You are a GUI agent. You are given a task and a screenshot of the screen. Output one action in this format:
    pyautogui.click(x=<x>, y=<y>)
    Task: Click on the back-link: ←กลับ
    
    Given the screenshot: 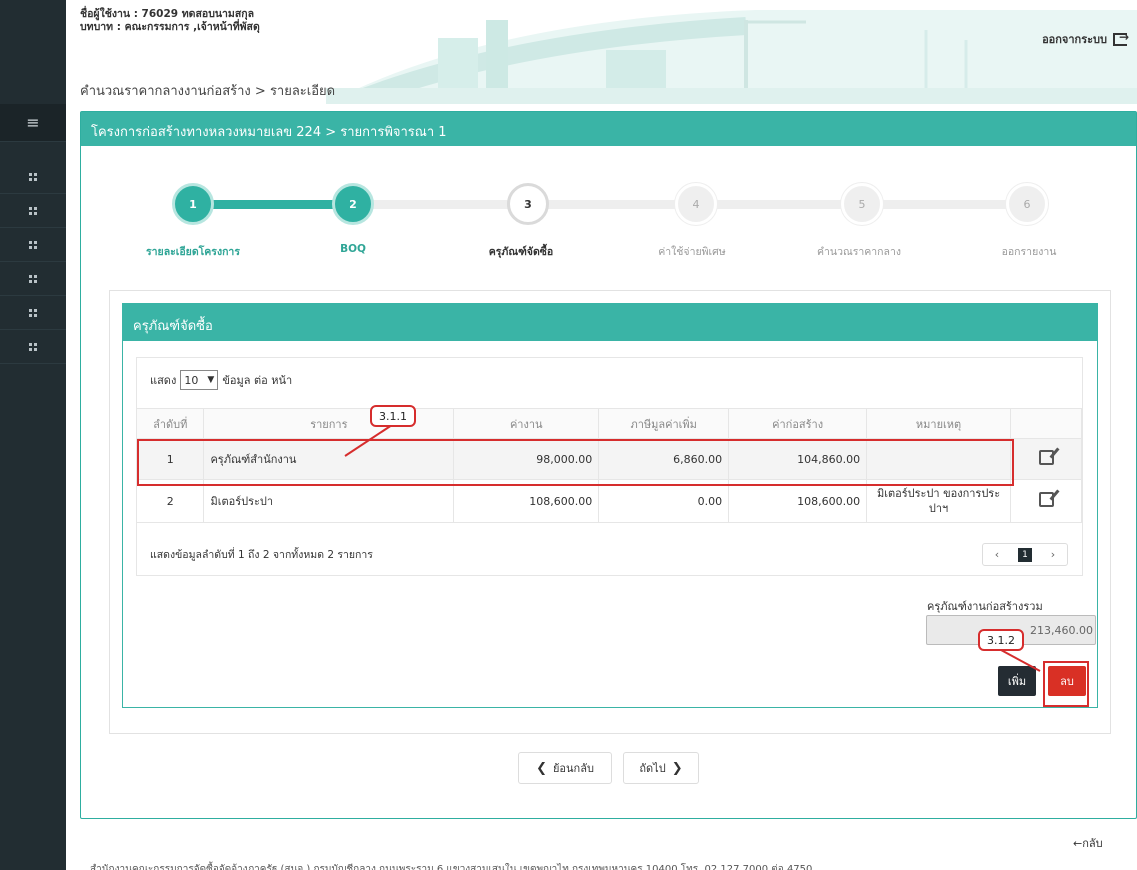 What is the action you would take?
    pyautogui.click(x=1088, y=843)
    